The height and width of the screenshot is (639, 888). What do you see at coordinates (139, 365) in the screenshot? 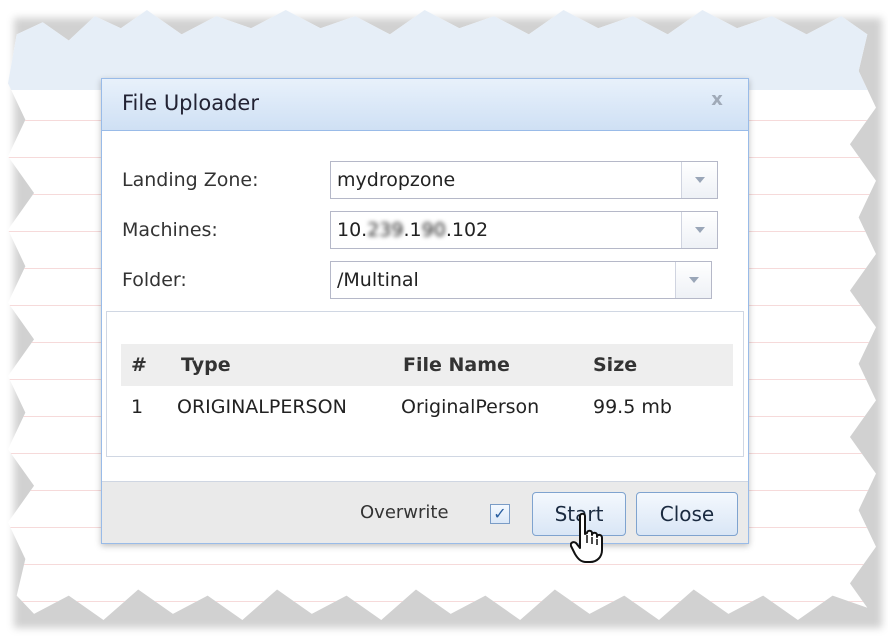
I see `col-header-num: #` at bounding box center [139, 365].